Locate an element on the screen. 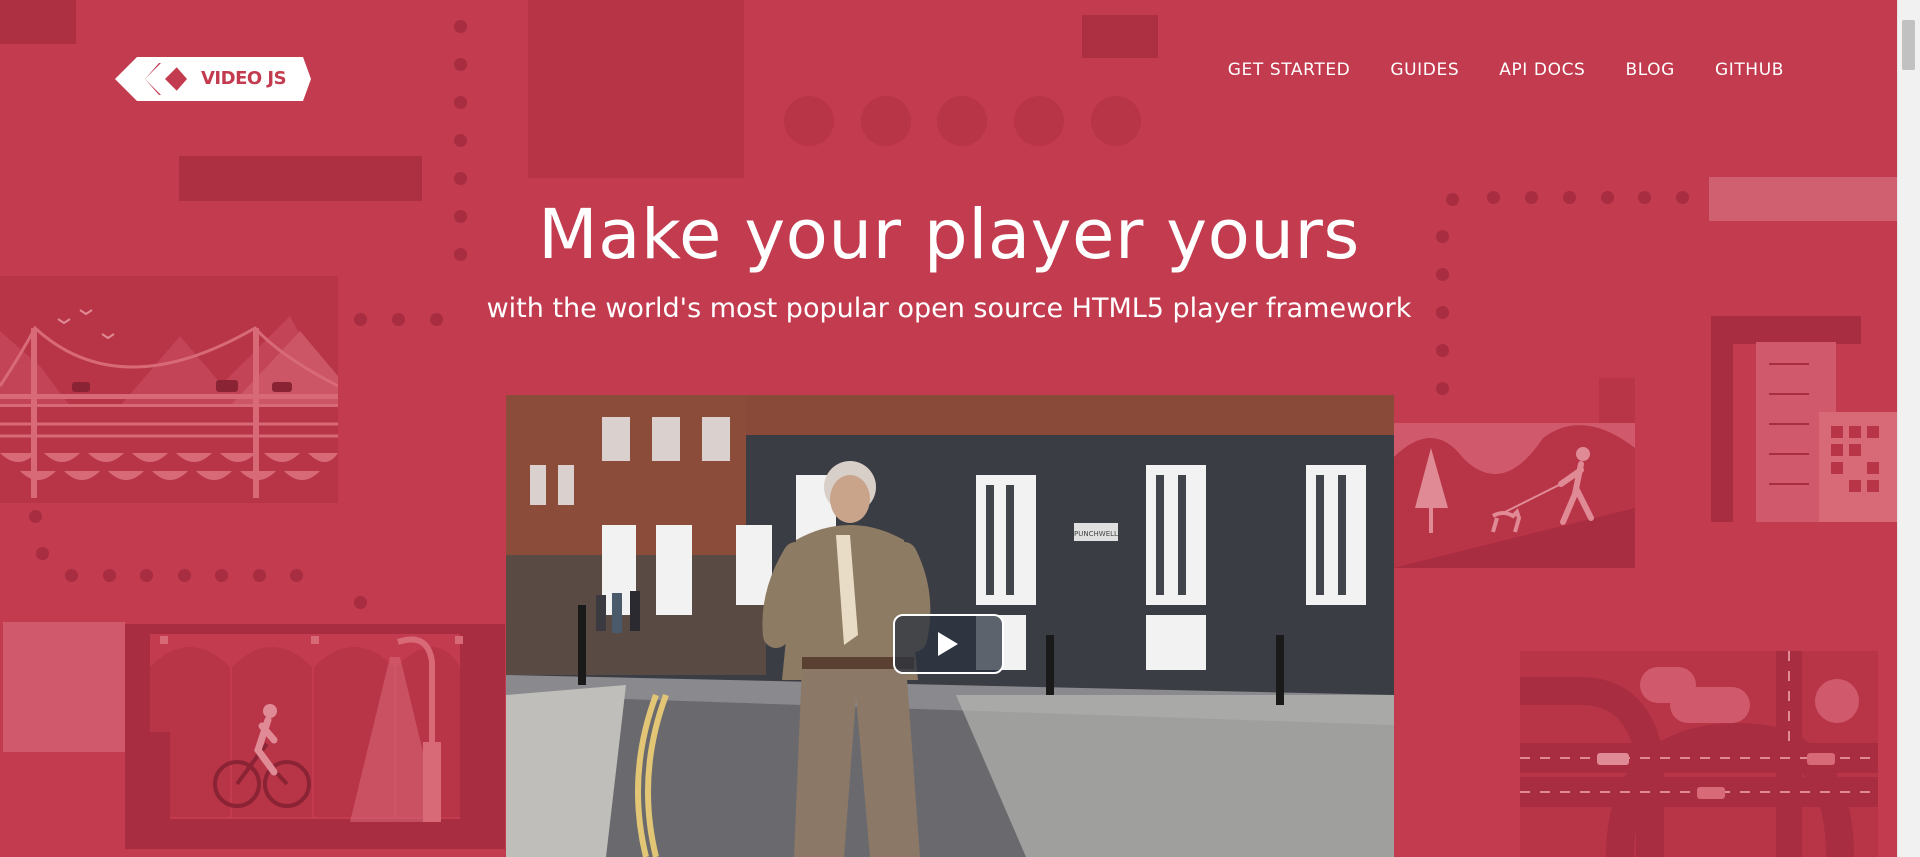 The height and width of the screenshot is (857, 1920). nav-get-started: GET STARTED is located at coordinates (1289, 70).